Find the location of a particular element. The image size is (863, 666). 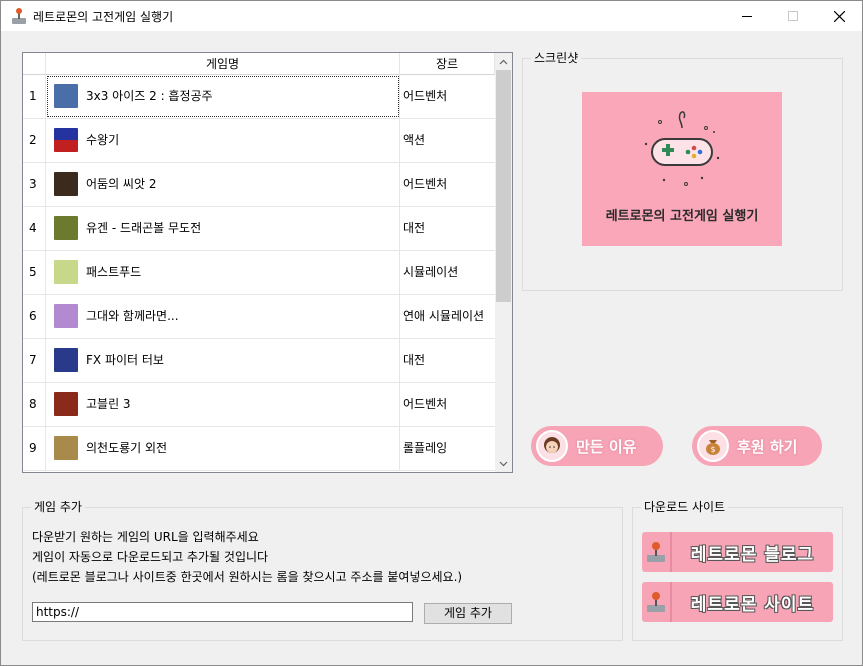

row-number: 8 is located at coordinates (34, 404).